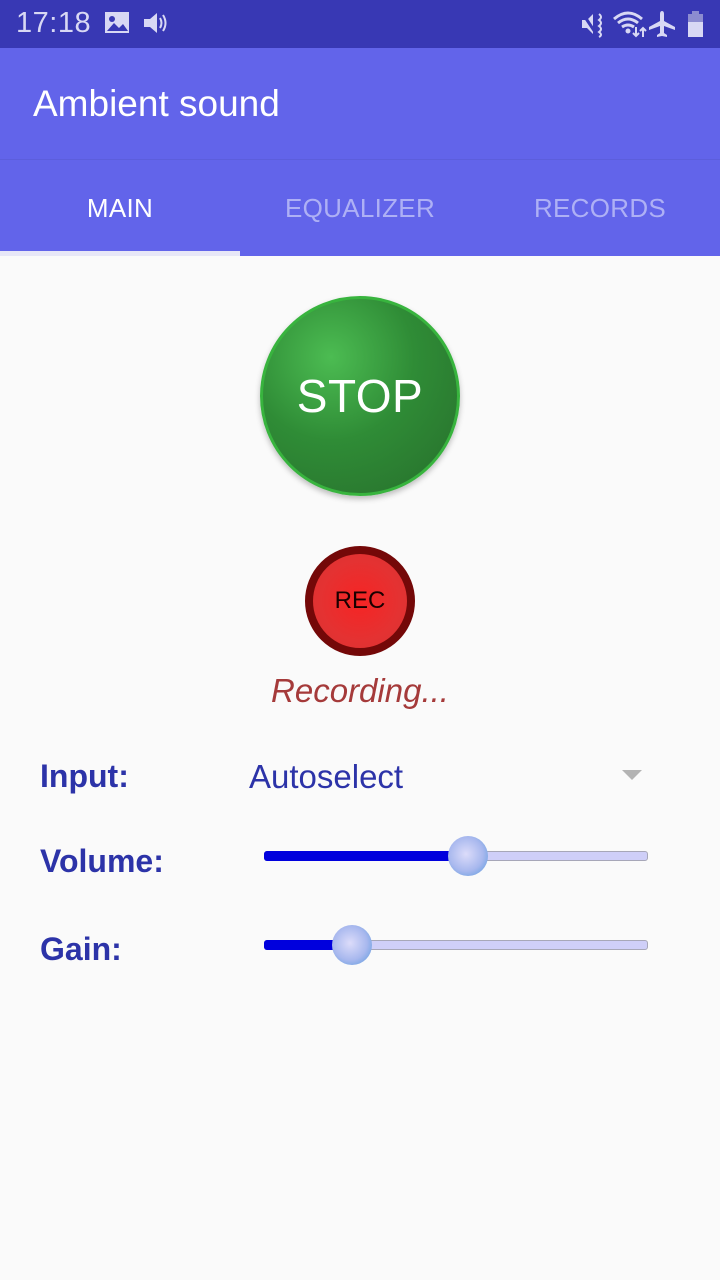  I want to click on image-icon, so click(118, 25).